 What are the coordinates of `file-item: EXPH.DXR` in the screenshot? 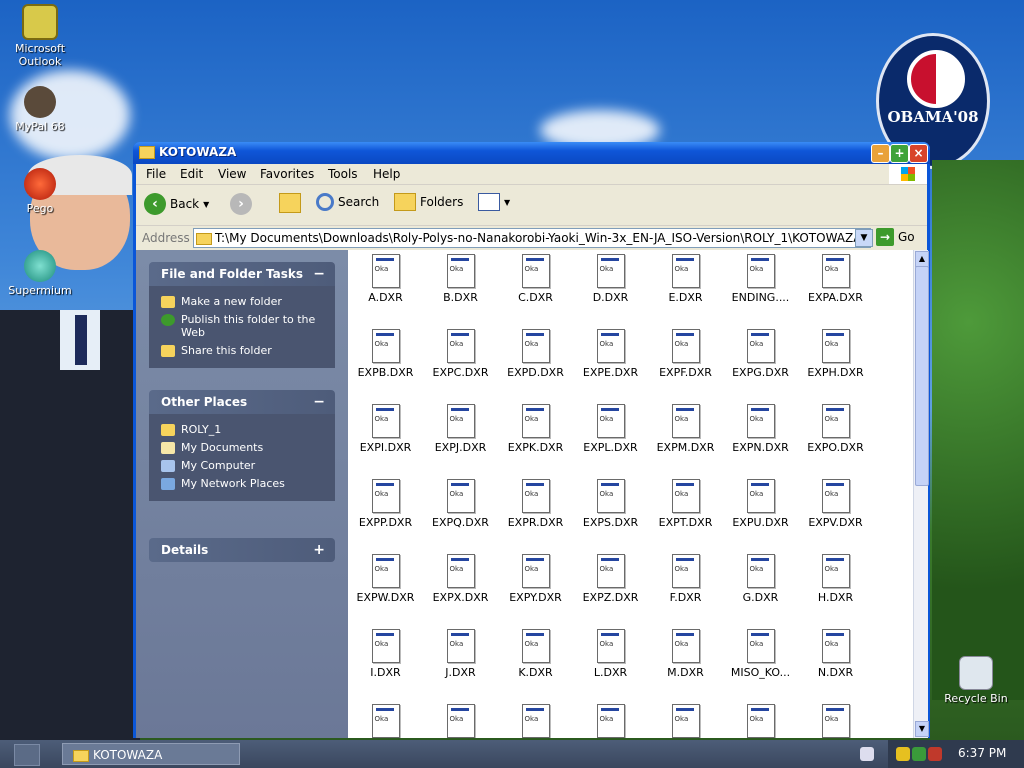 It's located at (835, 354).